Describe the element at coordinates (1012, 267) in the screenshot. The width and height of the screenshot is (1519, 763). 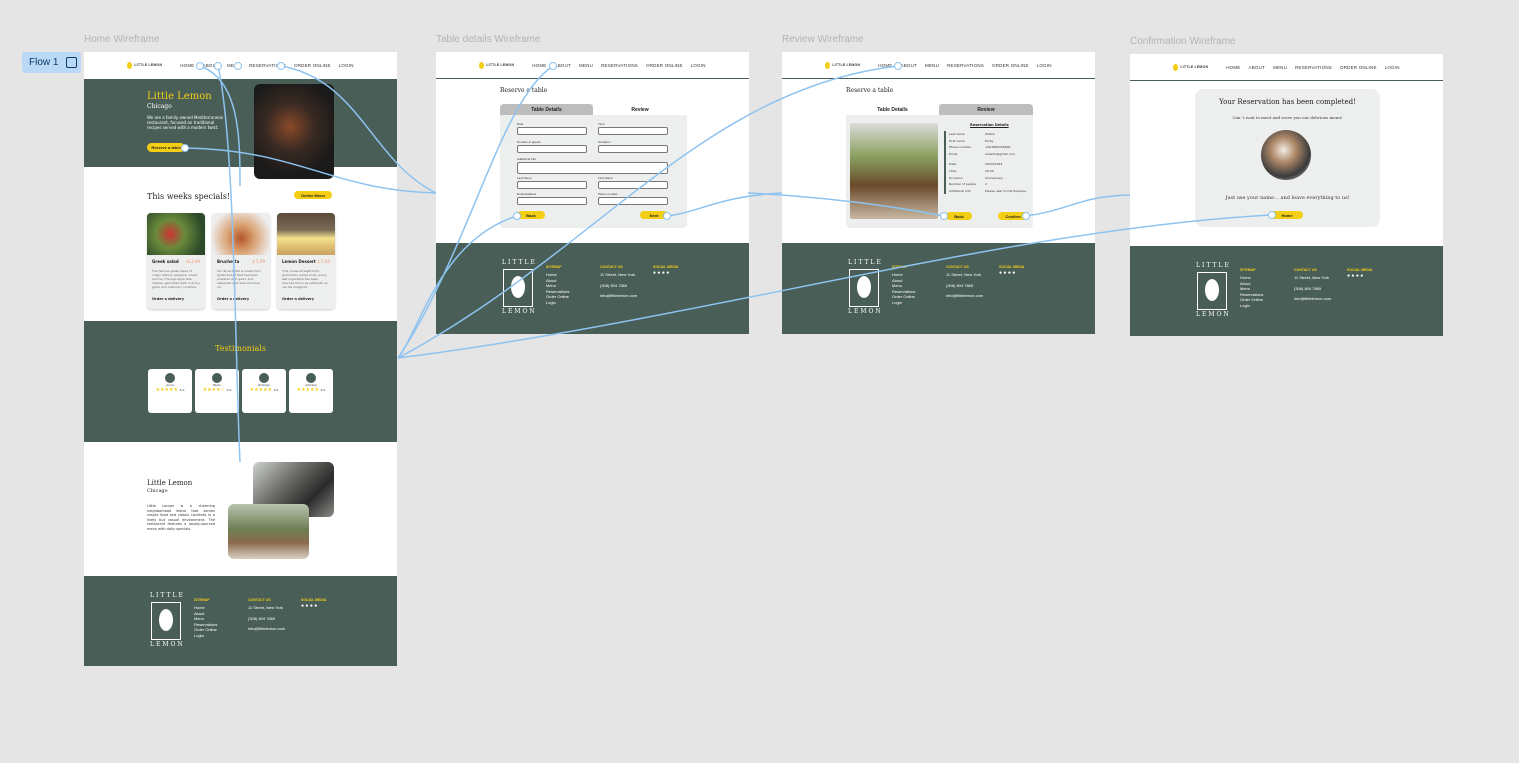
I see `social-heading: SOCIAL MEDIA` at that location.